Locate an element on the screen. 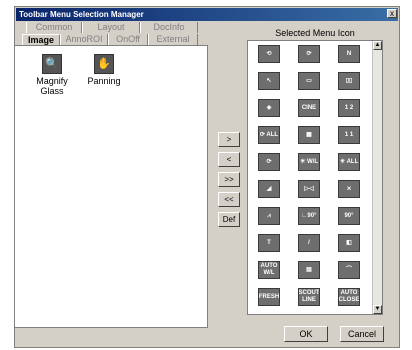 Image resolution: width=412 pixels, height=350 pixels. auto-wl-icon: AUTO W/L is located at coordinates (269, 270).